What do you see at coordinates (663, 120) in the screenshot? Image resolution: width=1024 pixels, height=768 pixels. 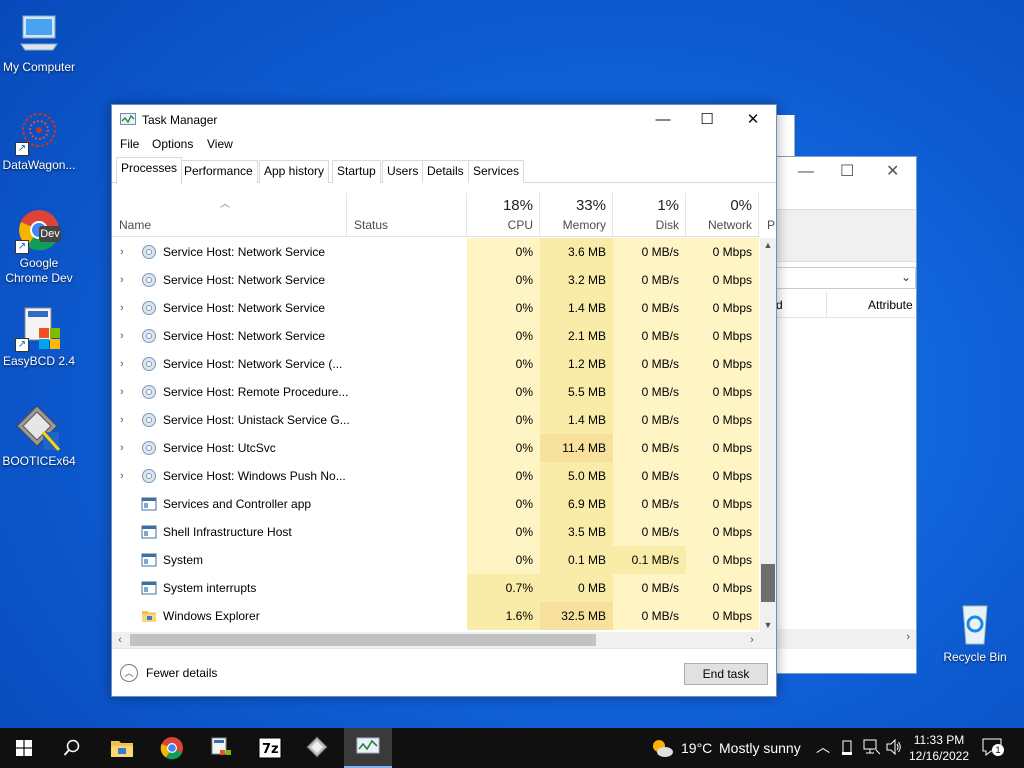 I see `minimize-button: —` at bounding box center [663, 120].